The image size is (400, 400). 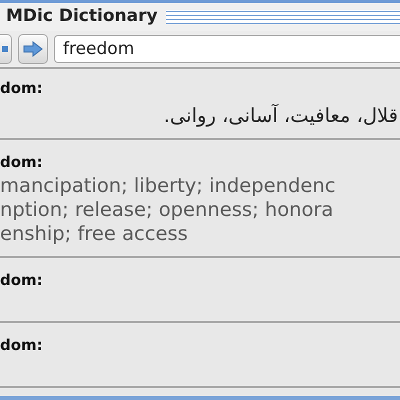 I want to click on forward-button, so click(x=33, y=49).